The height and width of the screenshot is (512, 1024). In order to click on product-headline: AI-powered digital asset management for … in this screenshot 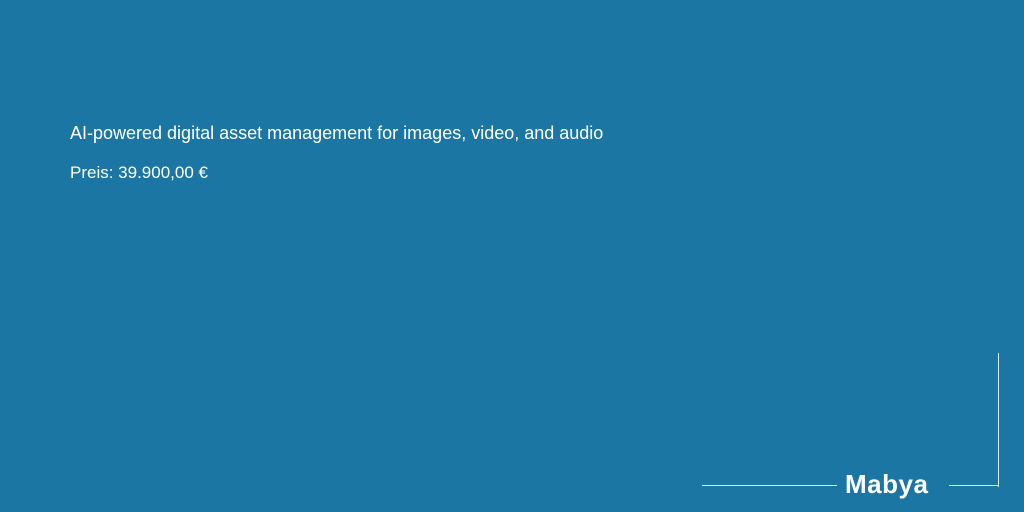, I will do `click(337, 133)`.